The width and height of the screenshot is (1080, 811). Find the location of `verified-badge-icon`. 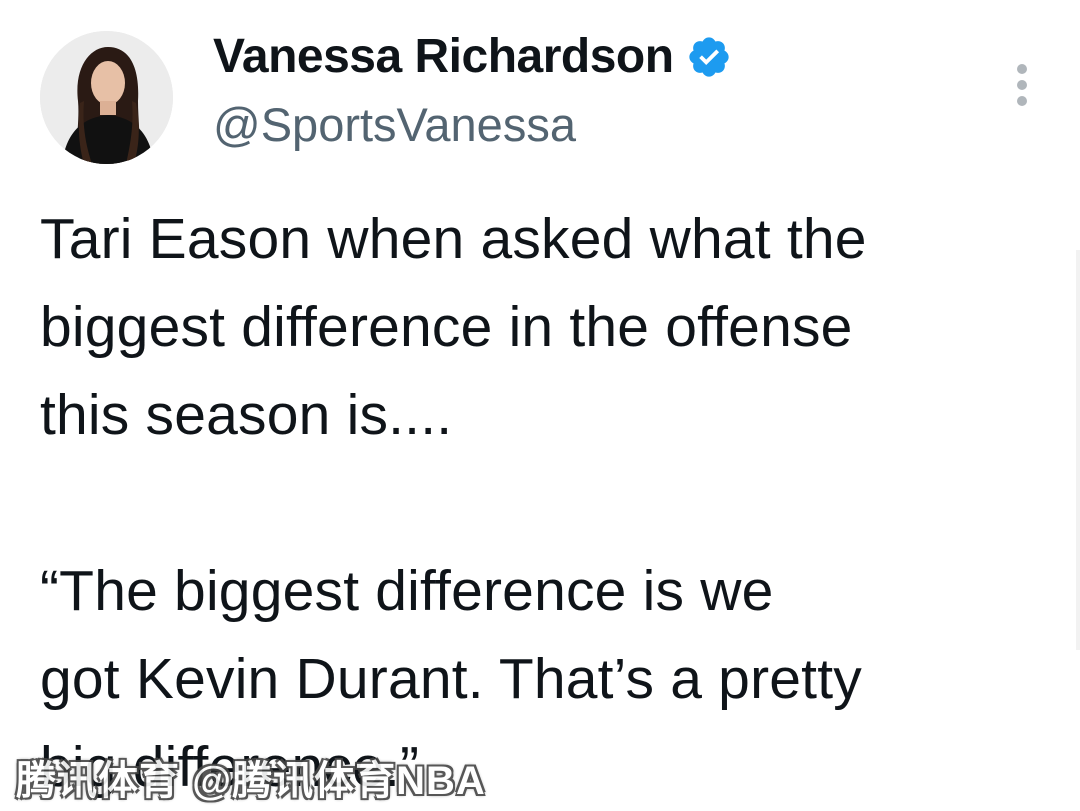

verified-badge-icon is located at coordinates (709, 57).